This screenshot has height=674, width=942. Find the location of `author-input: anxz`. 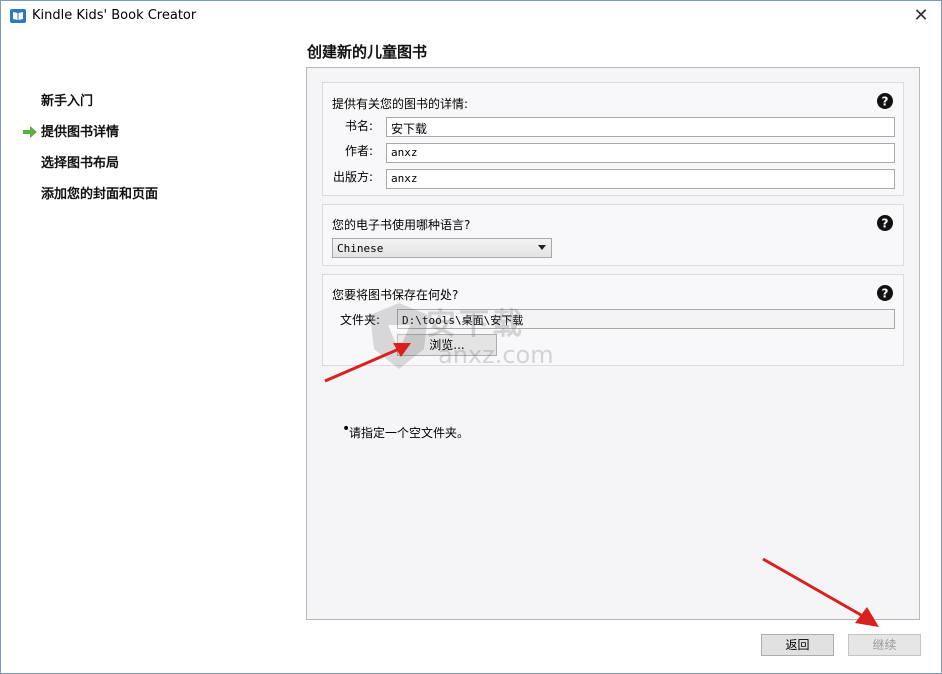

author-input: anxz is located at coordinates (640, 153).